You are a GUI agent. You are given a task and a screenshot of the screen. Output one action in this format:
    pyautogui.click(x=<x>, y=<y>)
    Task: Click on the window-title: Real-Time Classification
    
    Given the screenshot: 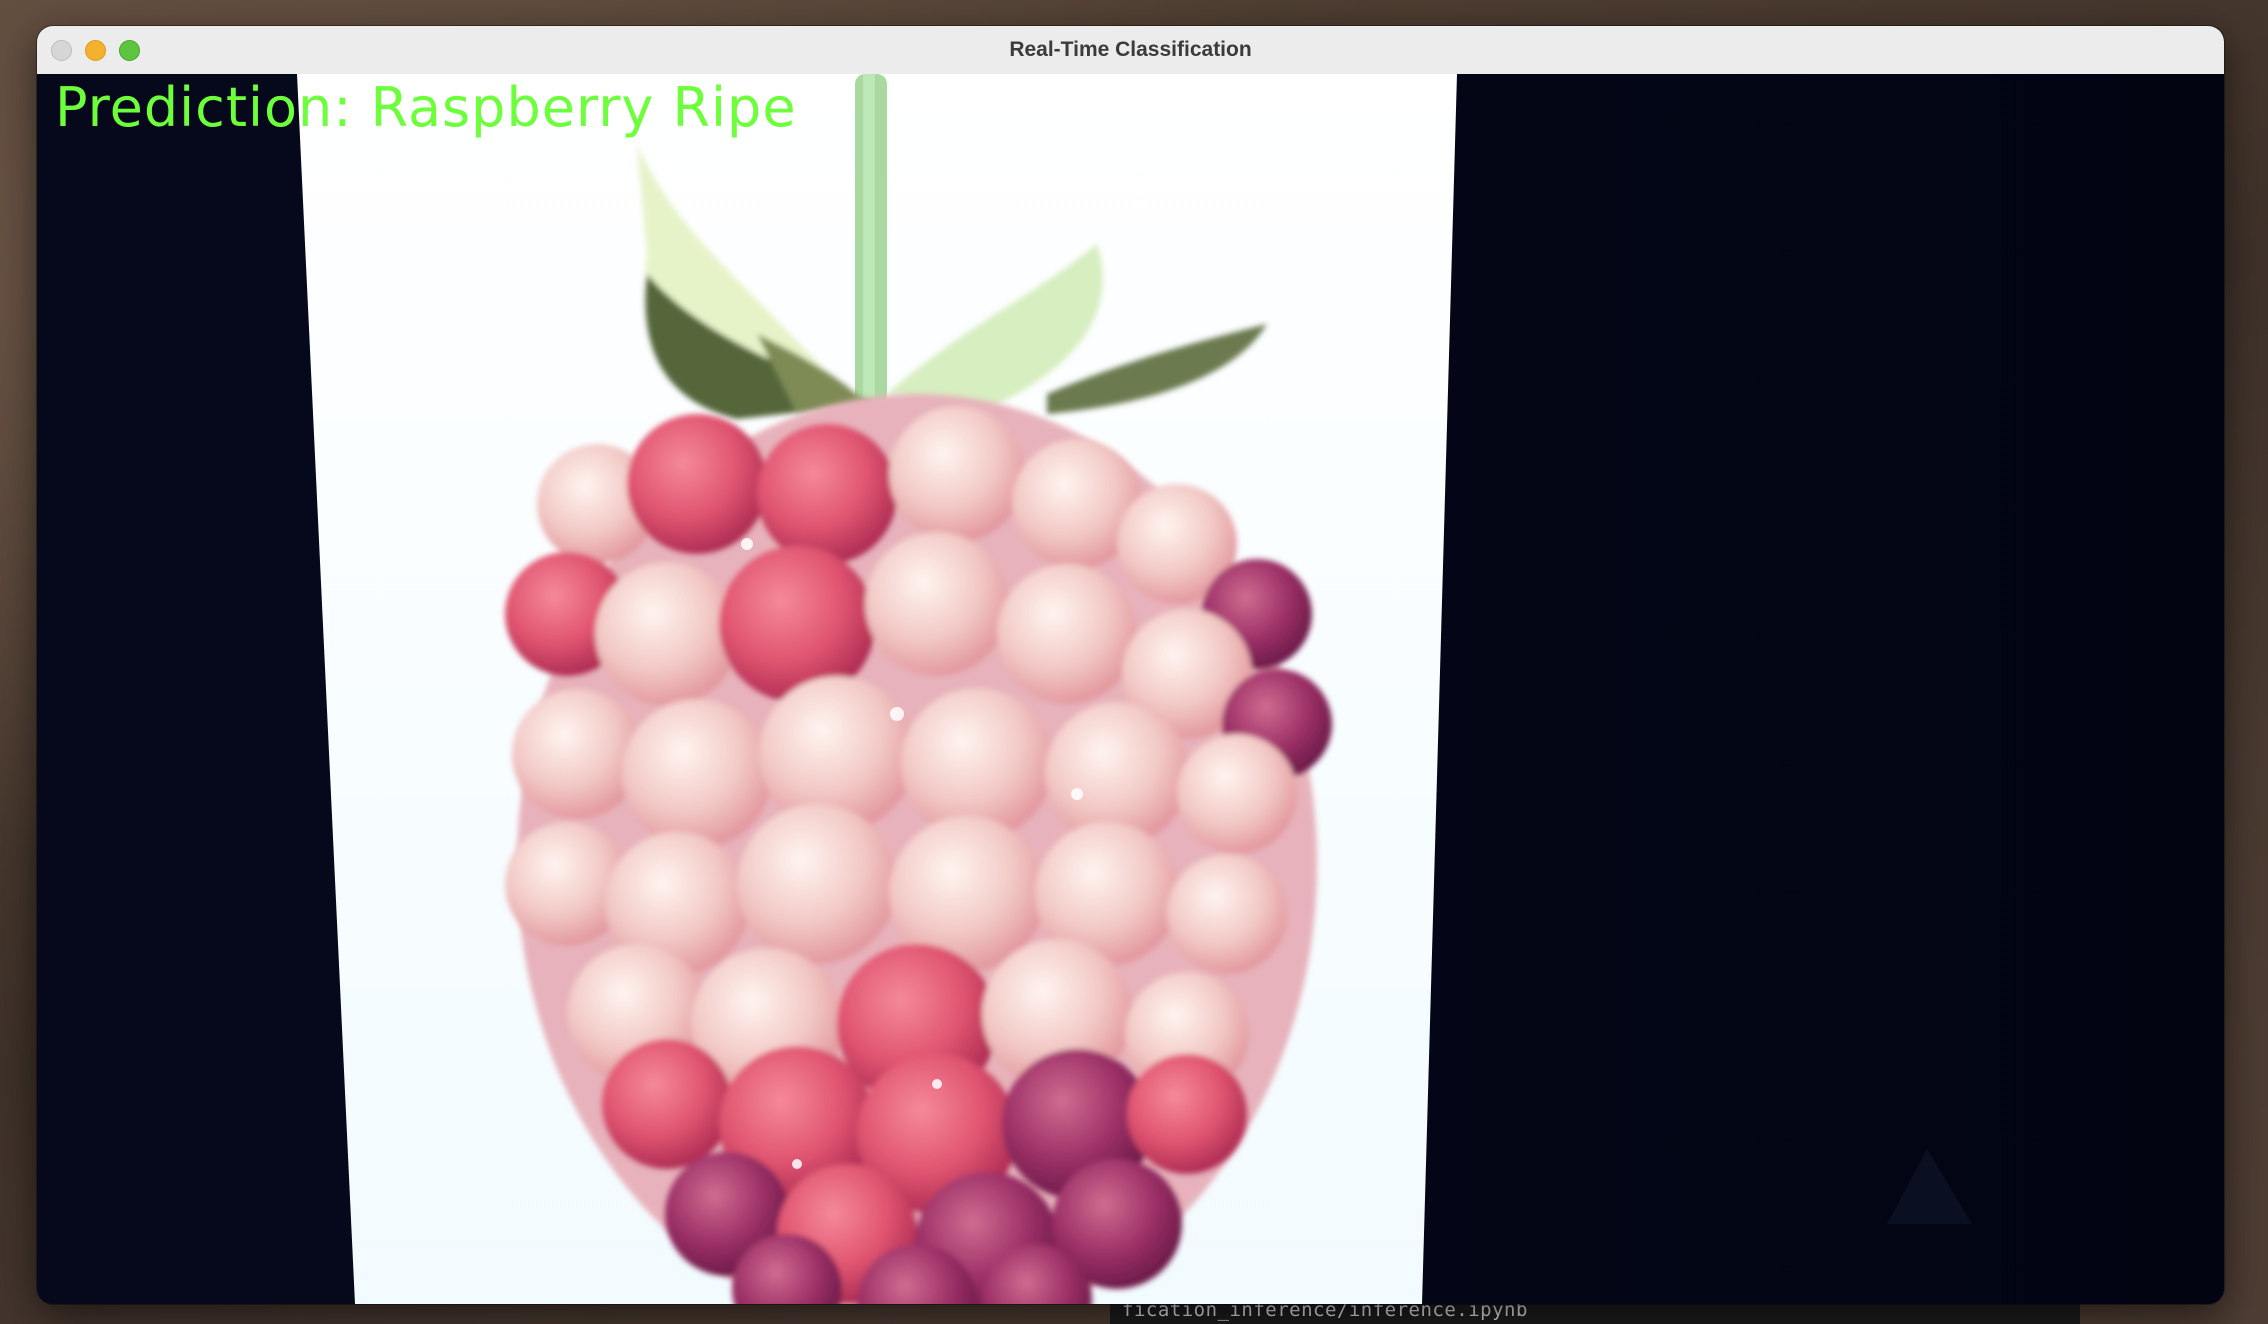 What is the action you would take?
    pyautogui.click(x=1130, y=49)
    